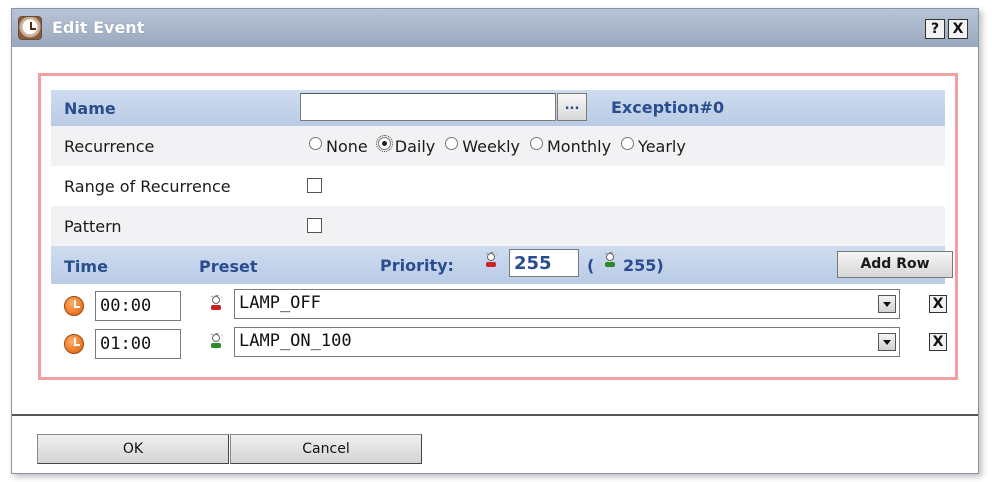 This screenshot has width=992, height=482. What do you see at coordinates (216, 306) in the screenshot?
I see `lamp-off-icon` at bounding box center [216, 306].